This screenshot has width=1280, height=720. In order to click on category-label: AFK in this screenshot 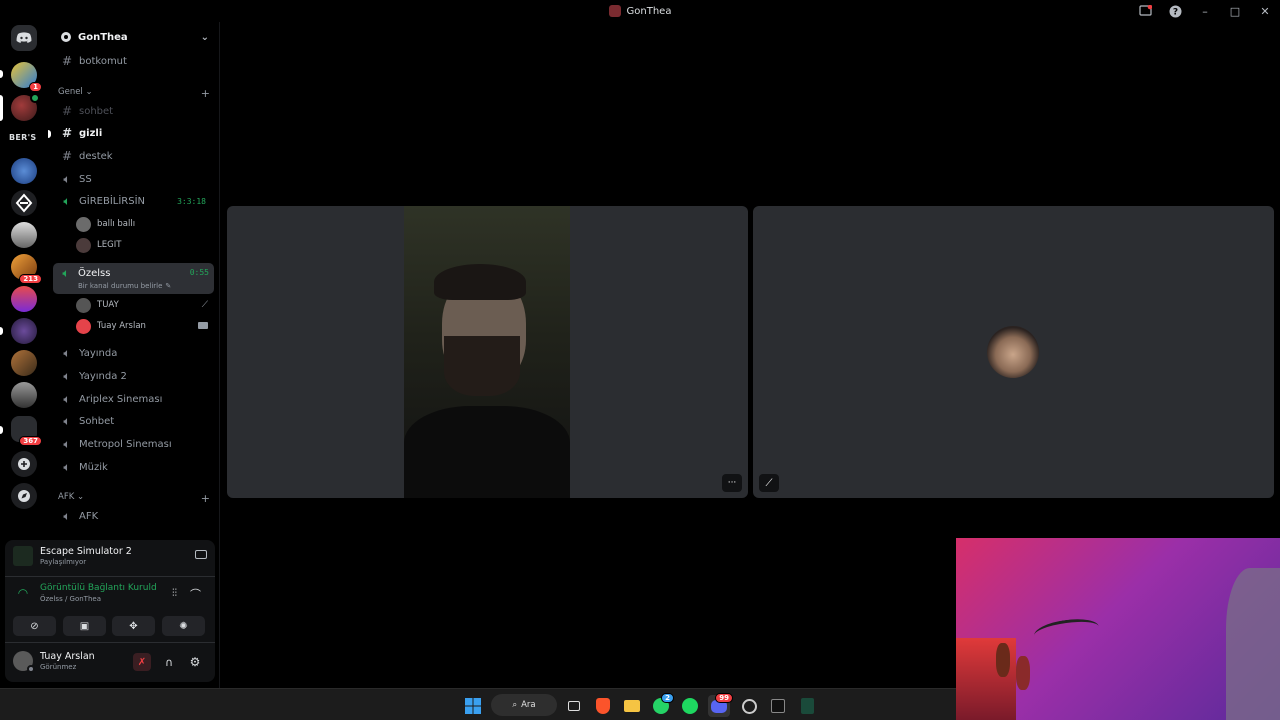, I will do `click(66, 497)`.